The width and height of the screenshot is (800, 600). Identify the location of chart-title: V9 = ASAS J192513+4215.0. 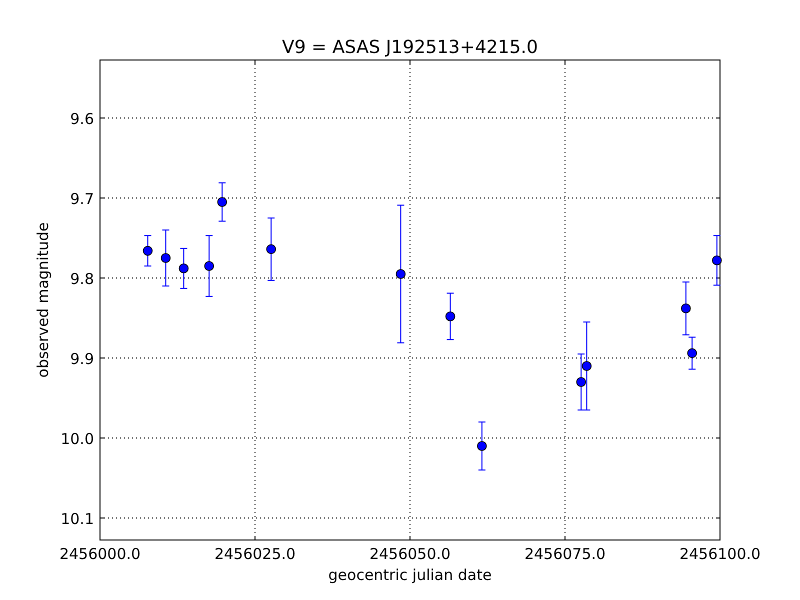
(410, 47).